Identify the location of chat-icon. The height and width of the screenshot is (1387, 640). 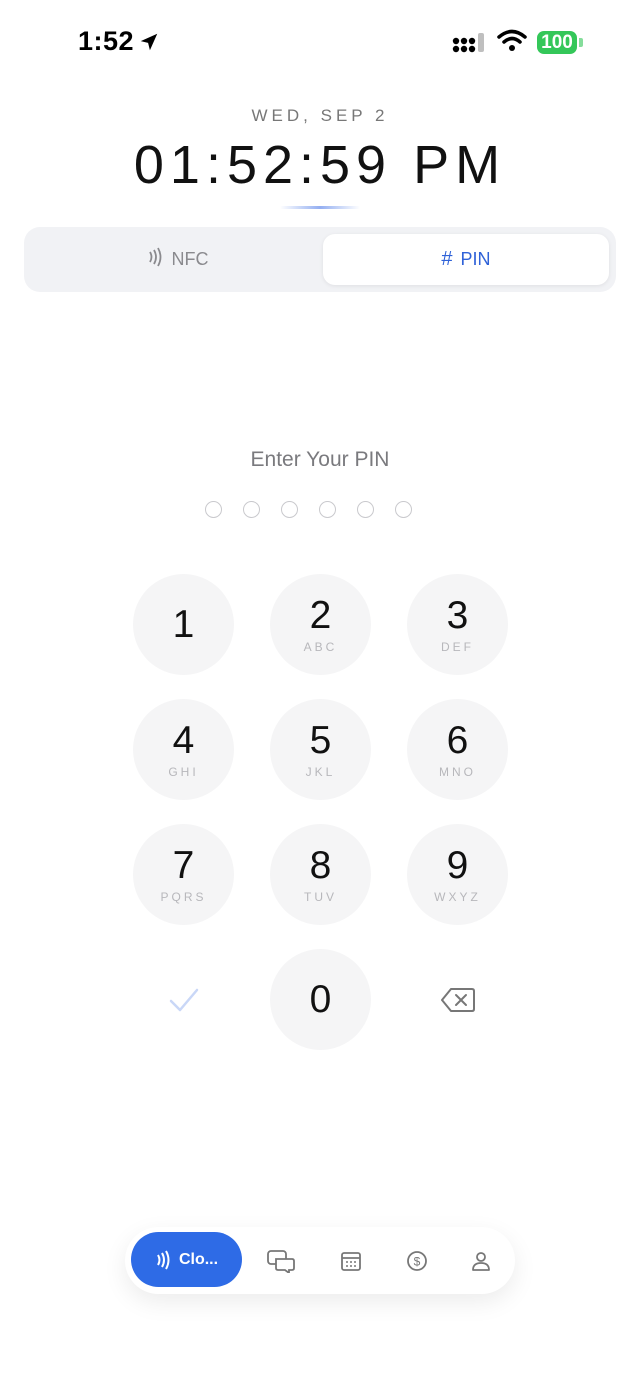
(281, 1261).